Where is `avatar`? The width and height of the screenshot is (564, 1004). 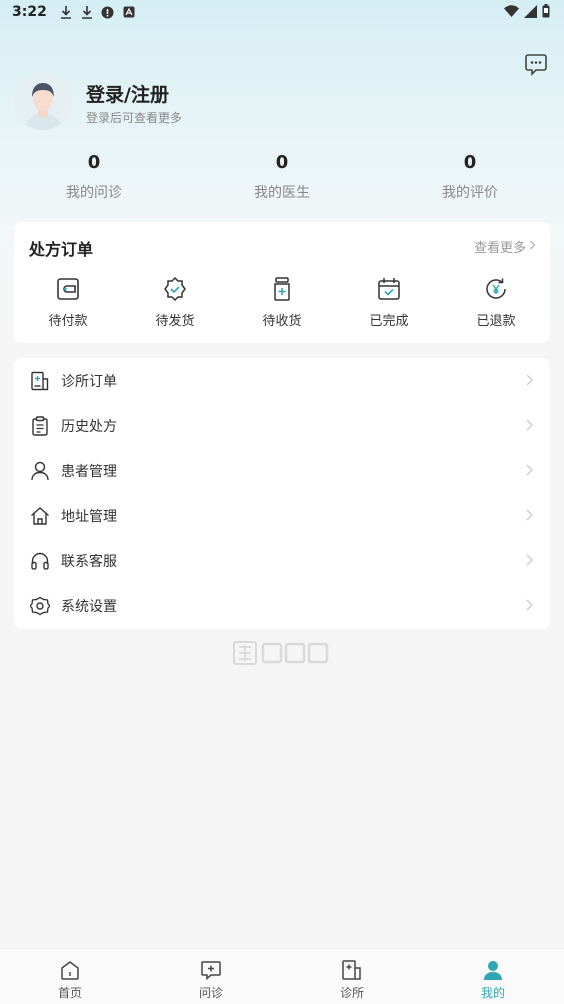
avatar is located at coordinates (43, 101).